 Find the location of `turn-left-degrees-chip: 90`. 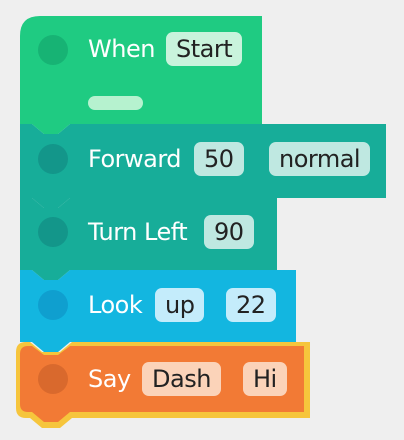

turn-left-degrees-chip: 90 is located at coordinates (229, 232).